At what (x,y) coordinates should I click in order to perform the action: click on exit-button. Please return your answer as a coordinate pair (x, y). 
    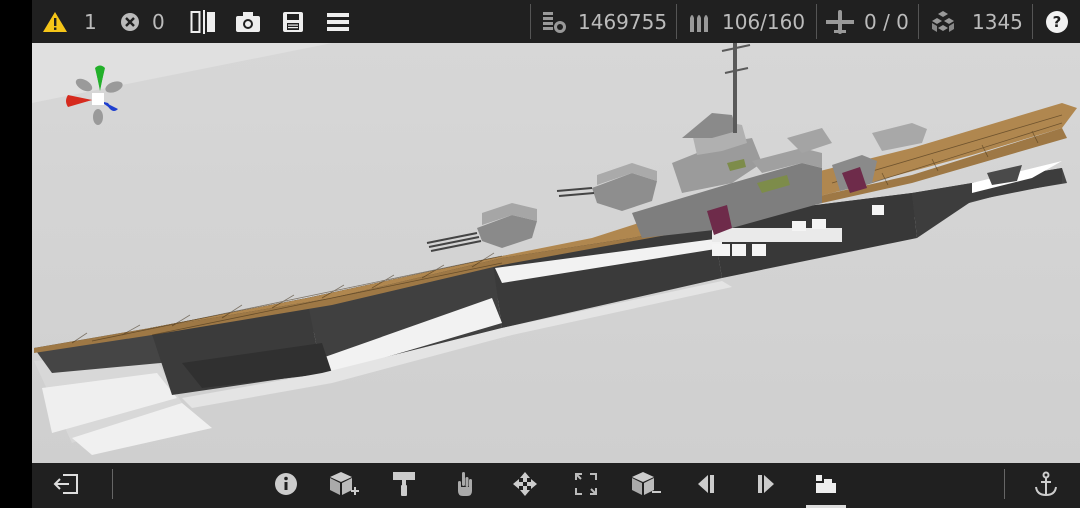
    Looking at the image, I should click on (66, 485).